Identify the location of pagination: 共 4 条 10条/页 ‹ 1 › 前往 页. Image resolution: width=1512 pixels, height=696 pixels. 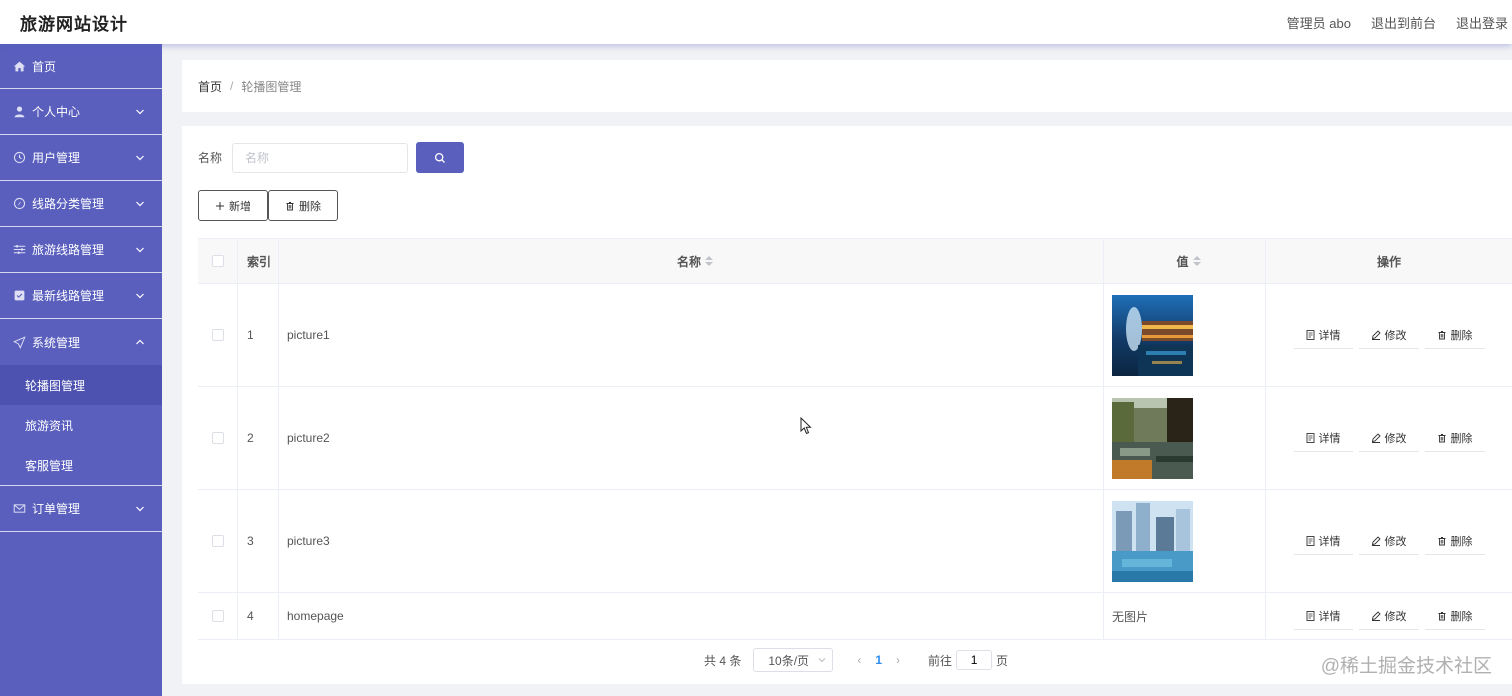
(856, 660).